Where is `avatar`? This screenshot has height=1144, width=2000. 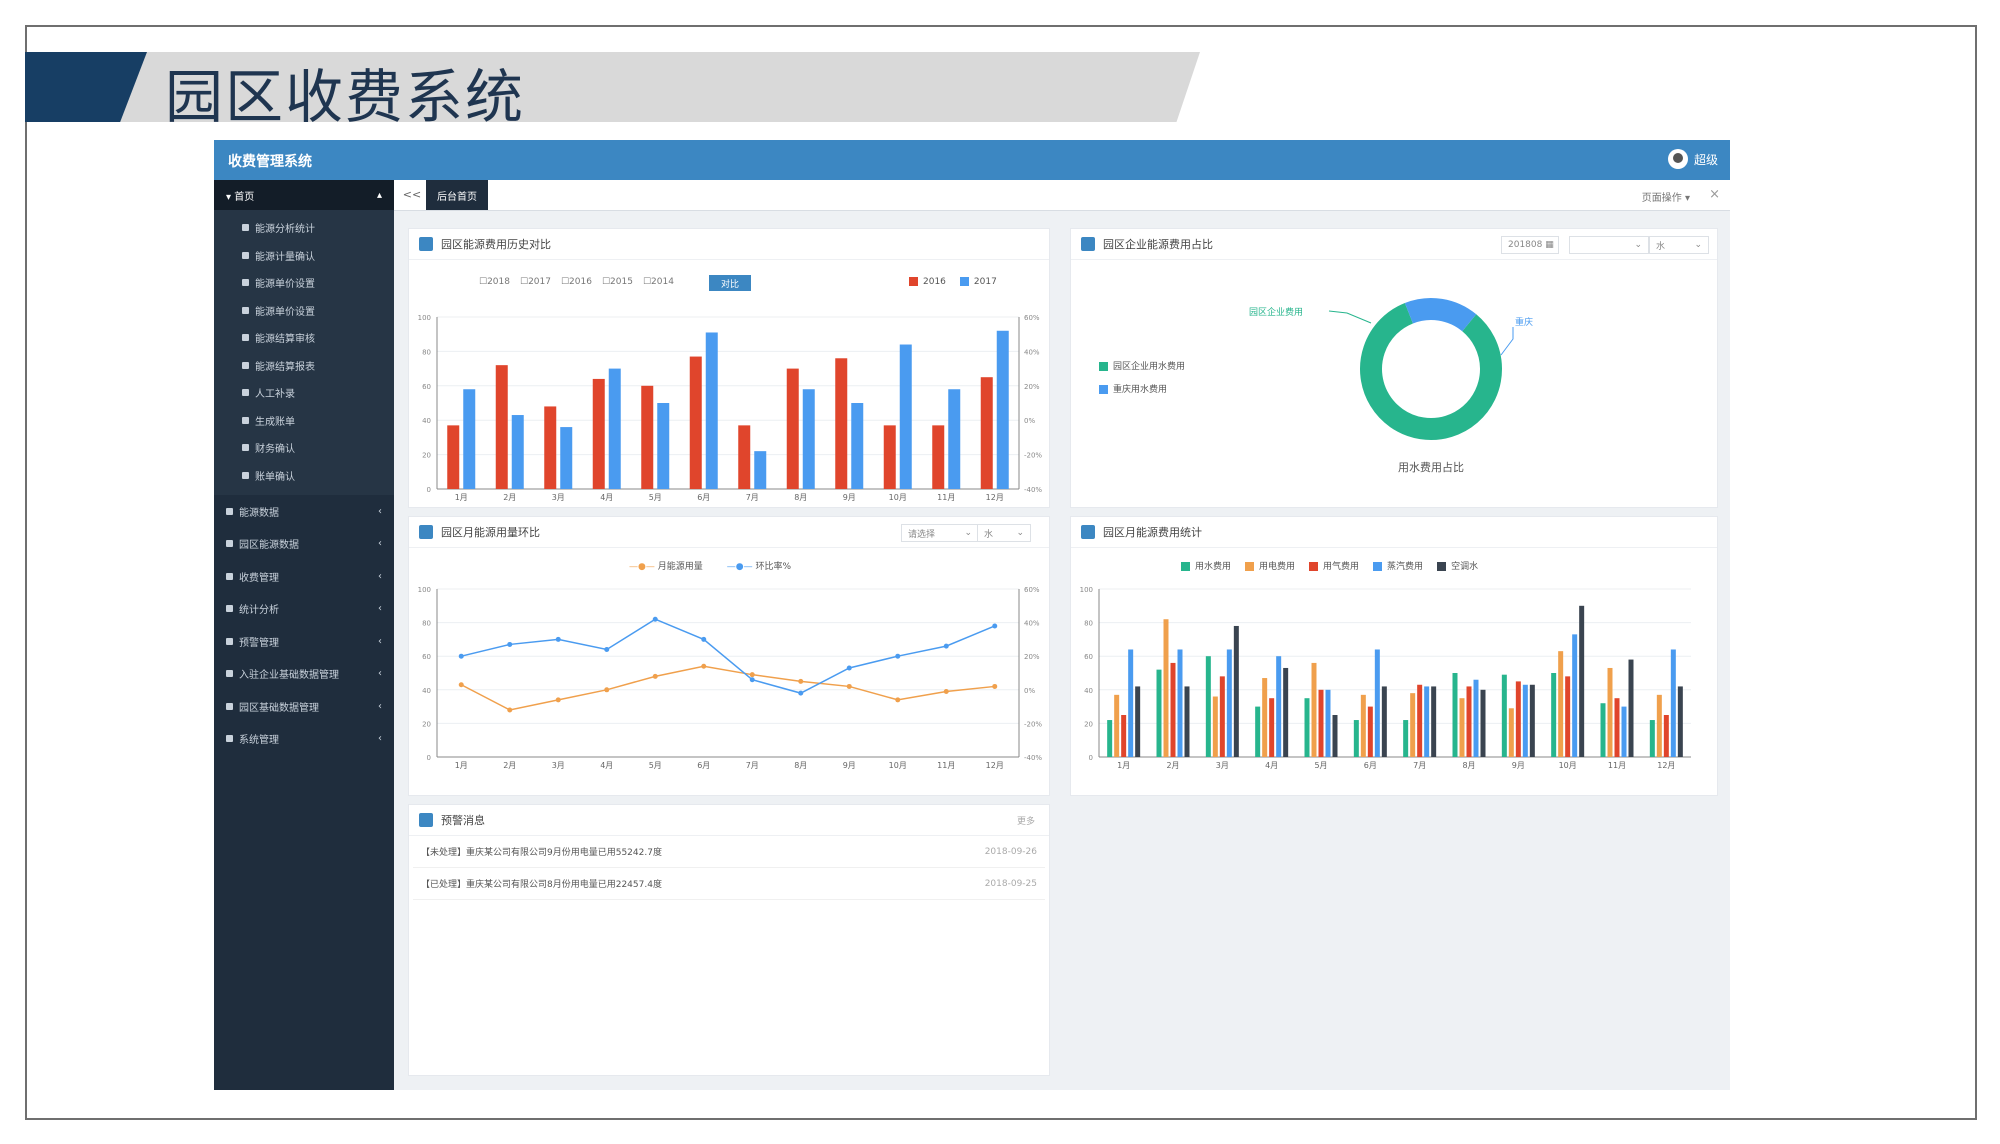
avatar is located at coordinates (1677, 159).